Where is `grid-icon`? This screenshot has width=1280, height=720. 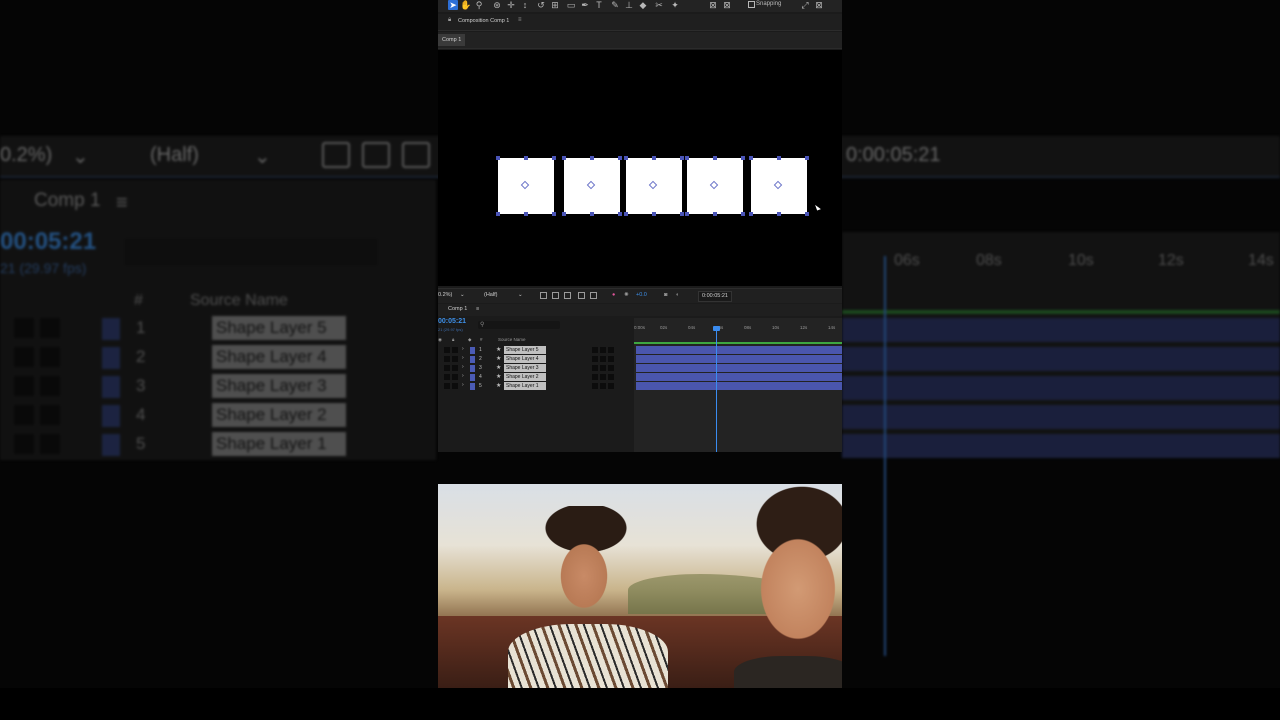
grid-icon is located at coordinates (581, 295).